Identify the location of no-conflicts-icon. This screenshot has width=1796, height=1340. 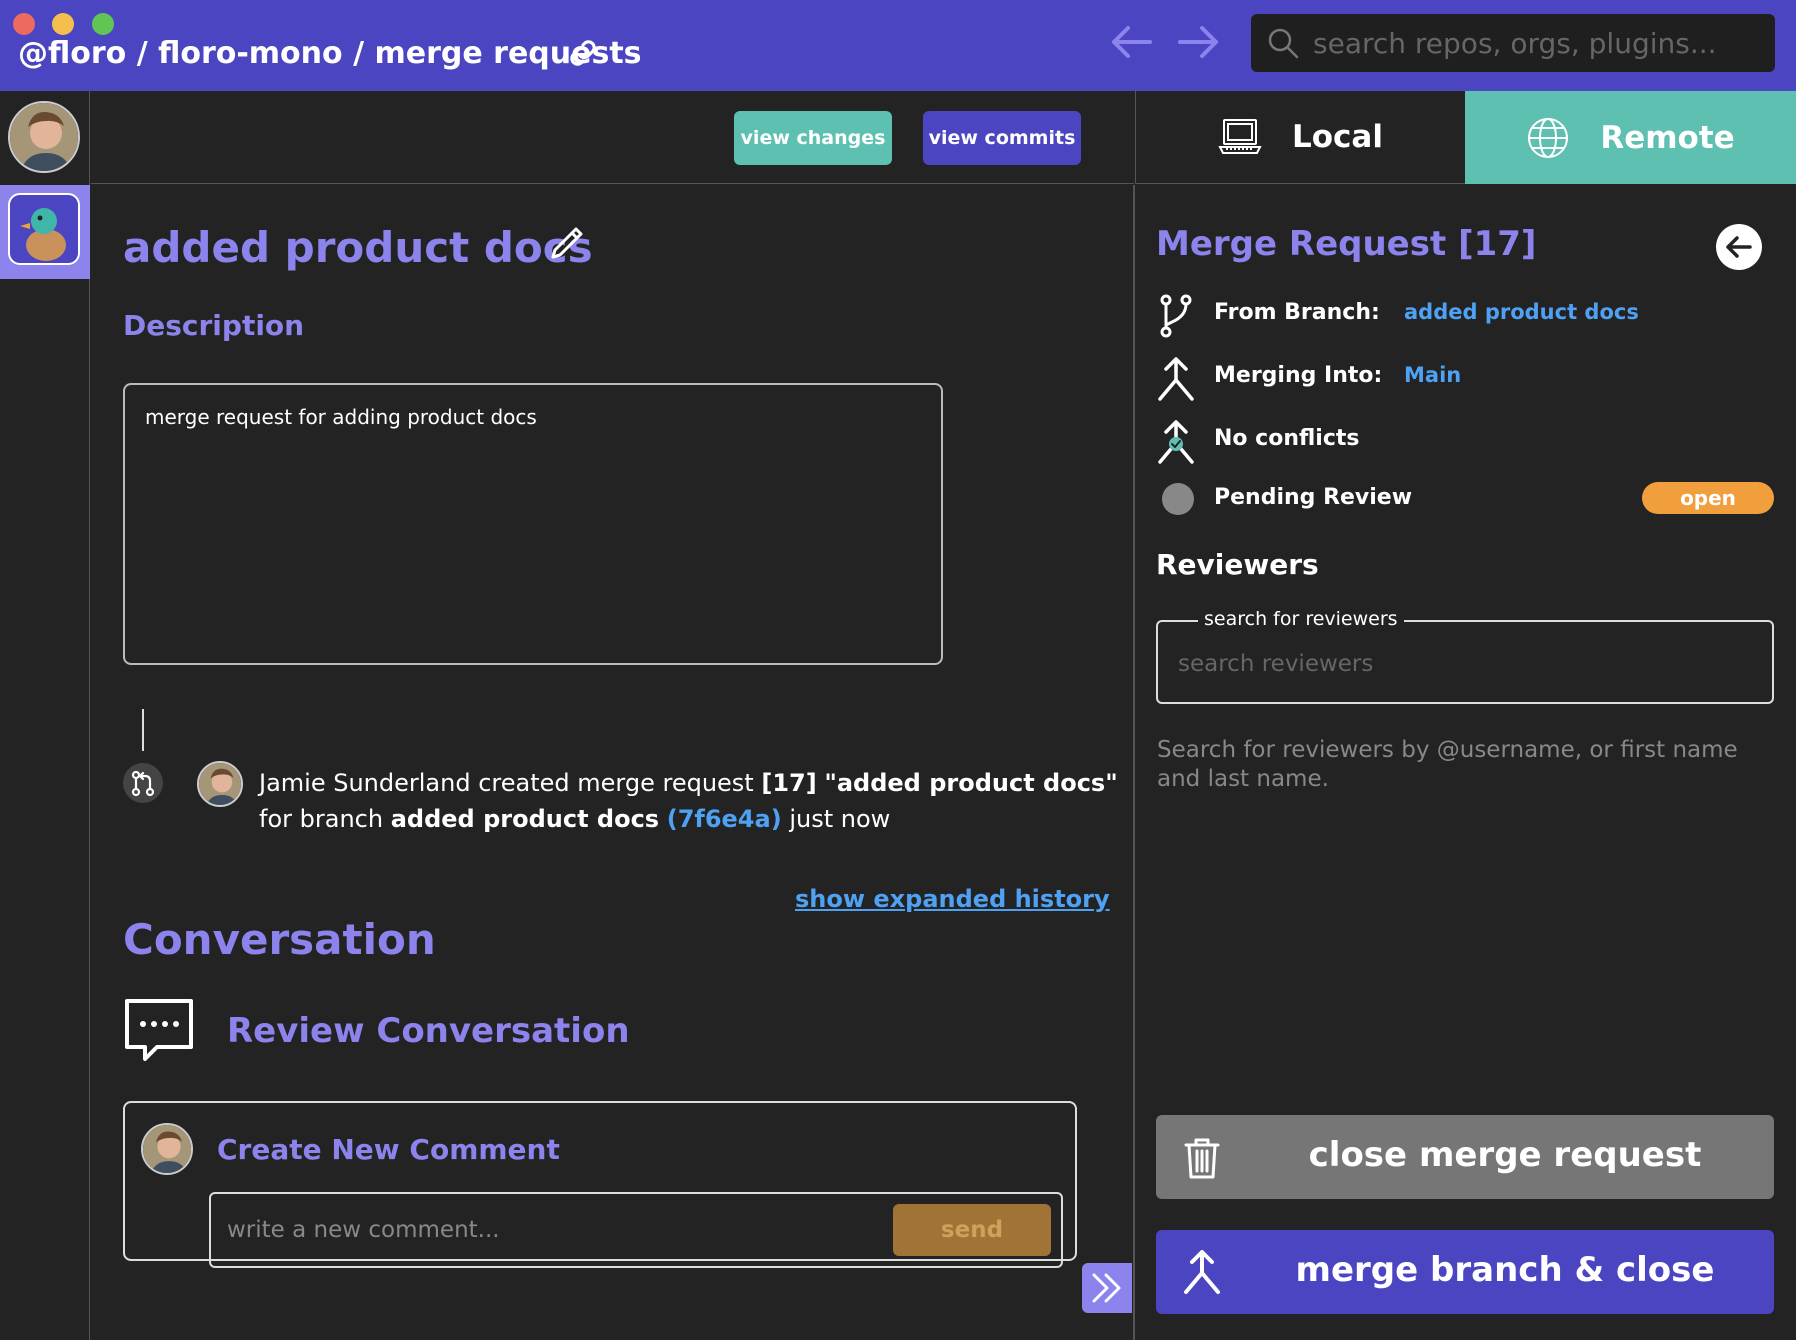
(1176, 442).